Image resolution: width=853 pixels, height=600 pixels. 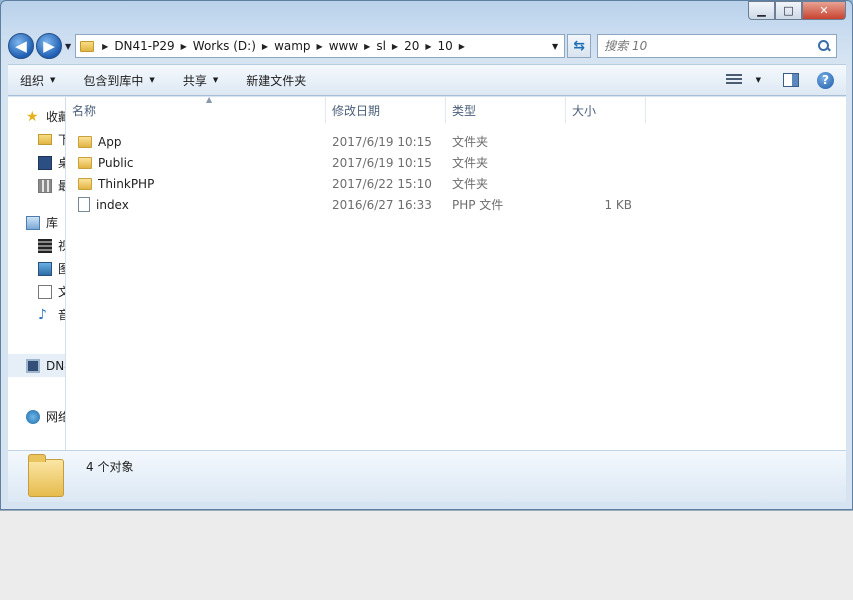 What do you see at coordinates (606, 110) in the screenshot?
I see `column-header-size: 大小` at bounding box center [606, 110].